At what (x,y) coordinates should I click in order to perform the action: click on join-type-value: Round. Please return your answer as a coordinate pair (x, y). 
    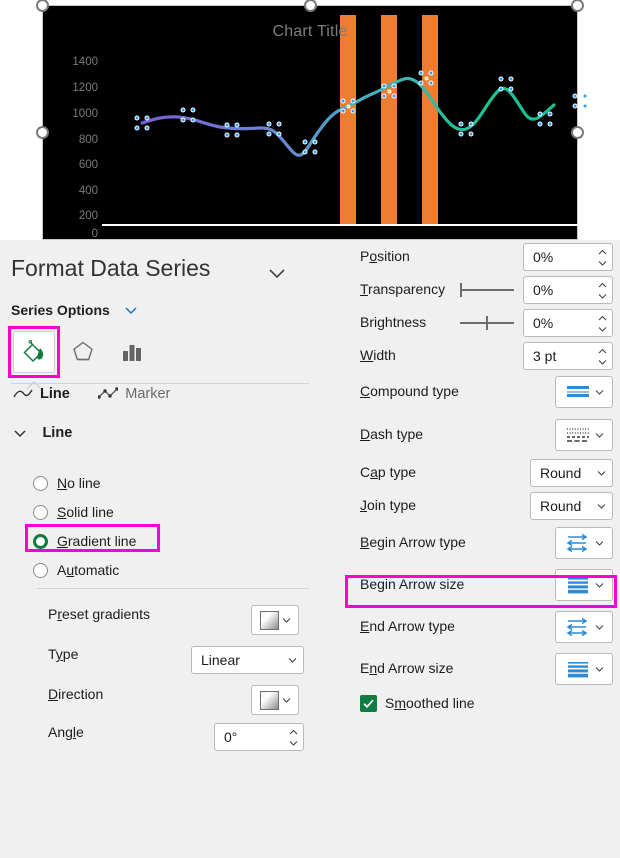
    Looking at the image, I should click on (561, 506).